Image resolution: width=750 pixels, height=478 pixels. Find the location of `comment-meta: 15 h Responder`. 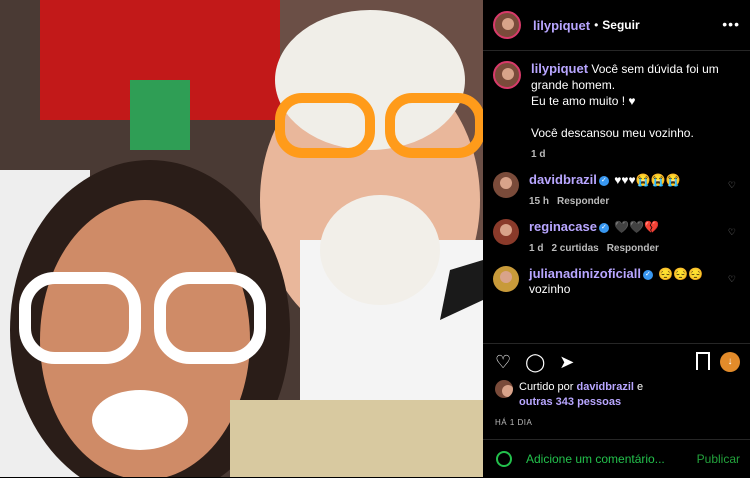

comment-meta: 15 h Responder is located at coordinates (619, 201).